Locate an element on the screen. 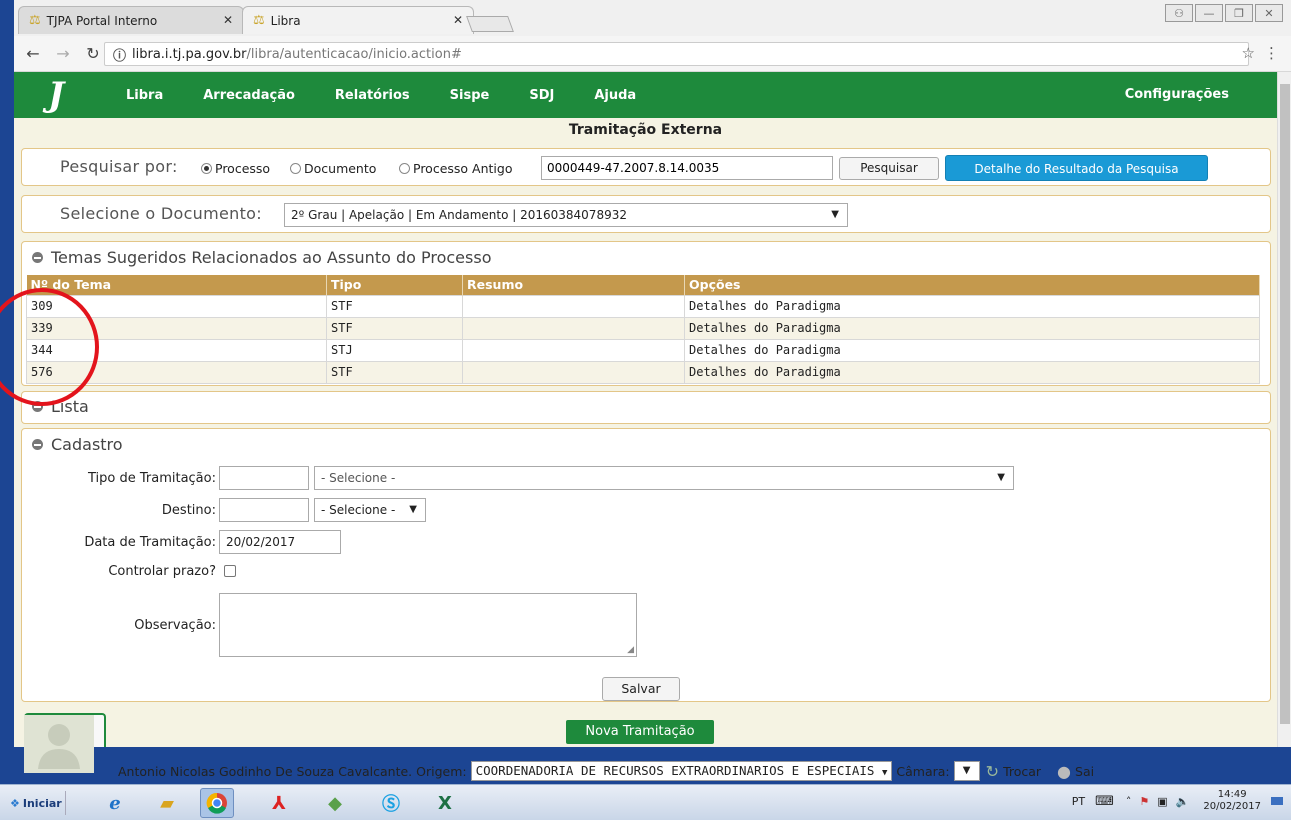 The height and width of the screenshot is (820, 1291). back-icon: ← is located at coordinates (33, 53).